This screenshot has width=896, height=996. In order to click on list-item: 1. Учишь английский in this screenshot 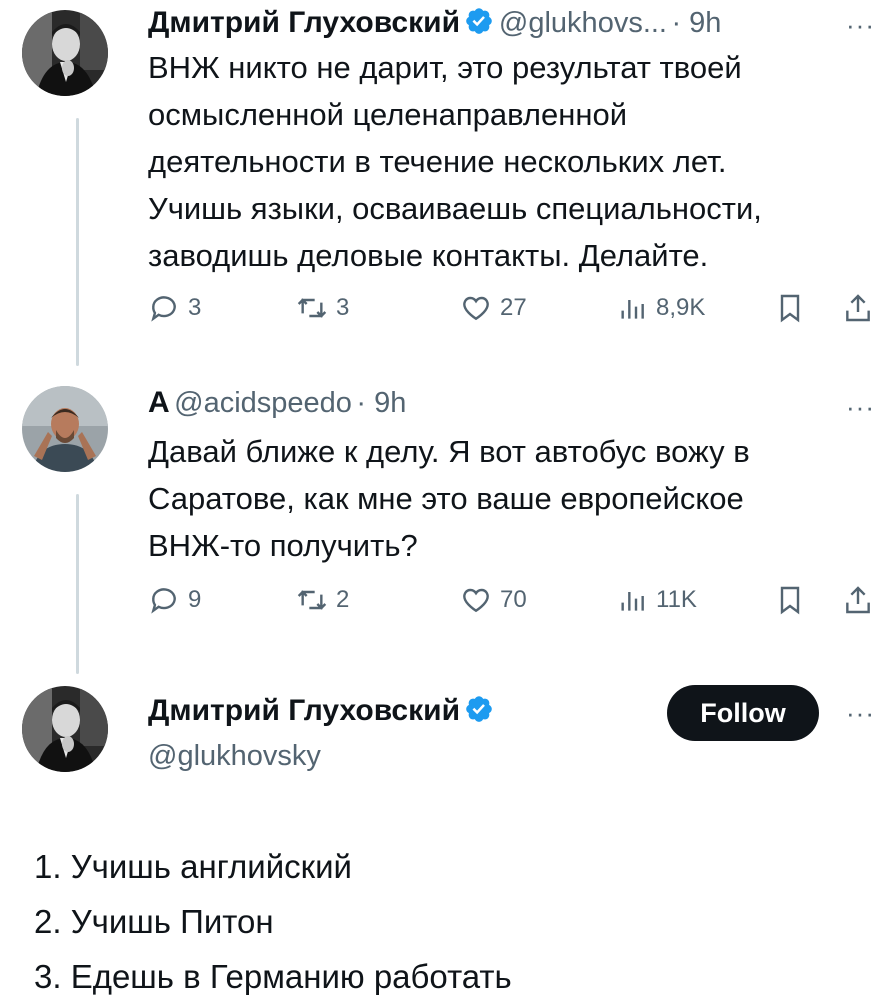, I will do `click(193, 866)`.